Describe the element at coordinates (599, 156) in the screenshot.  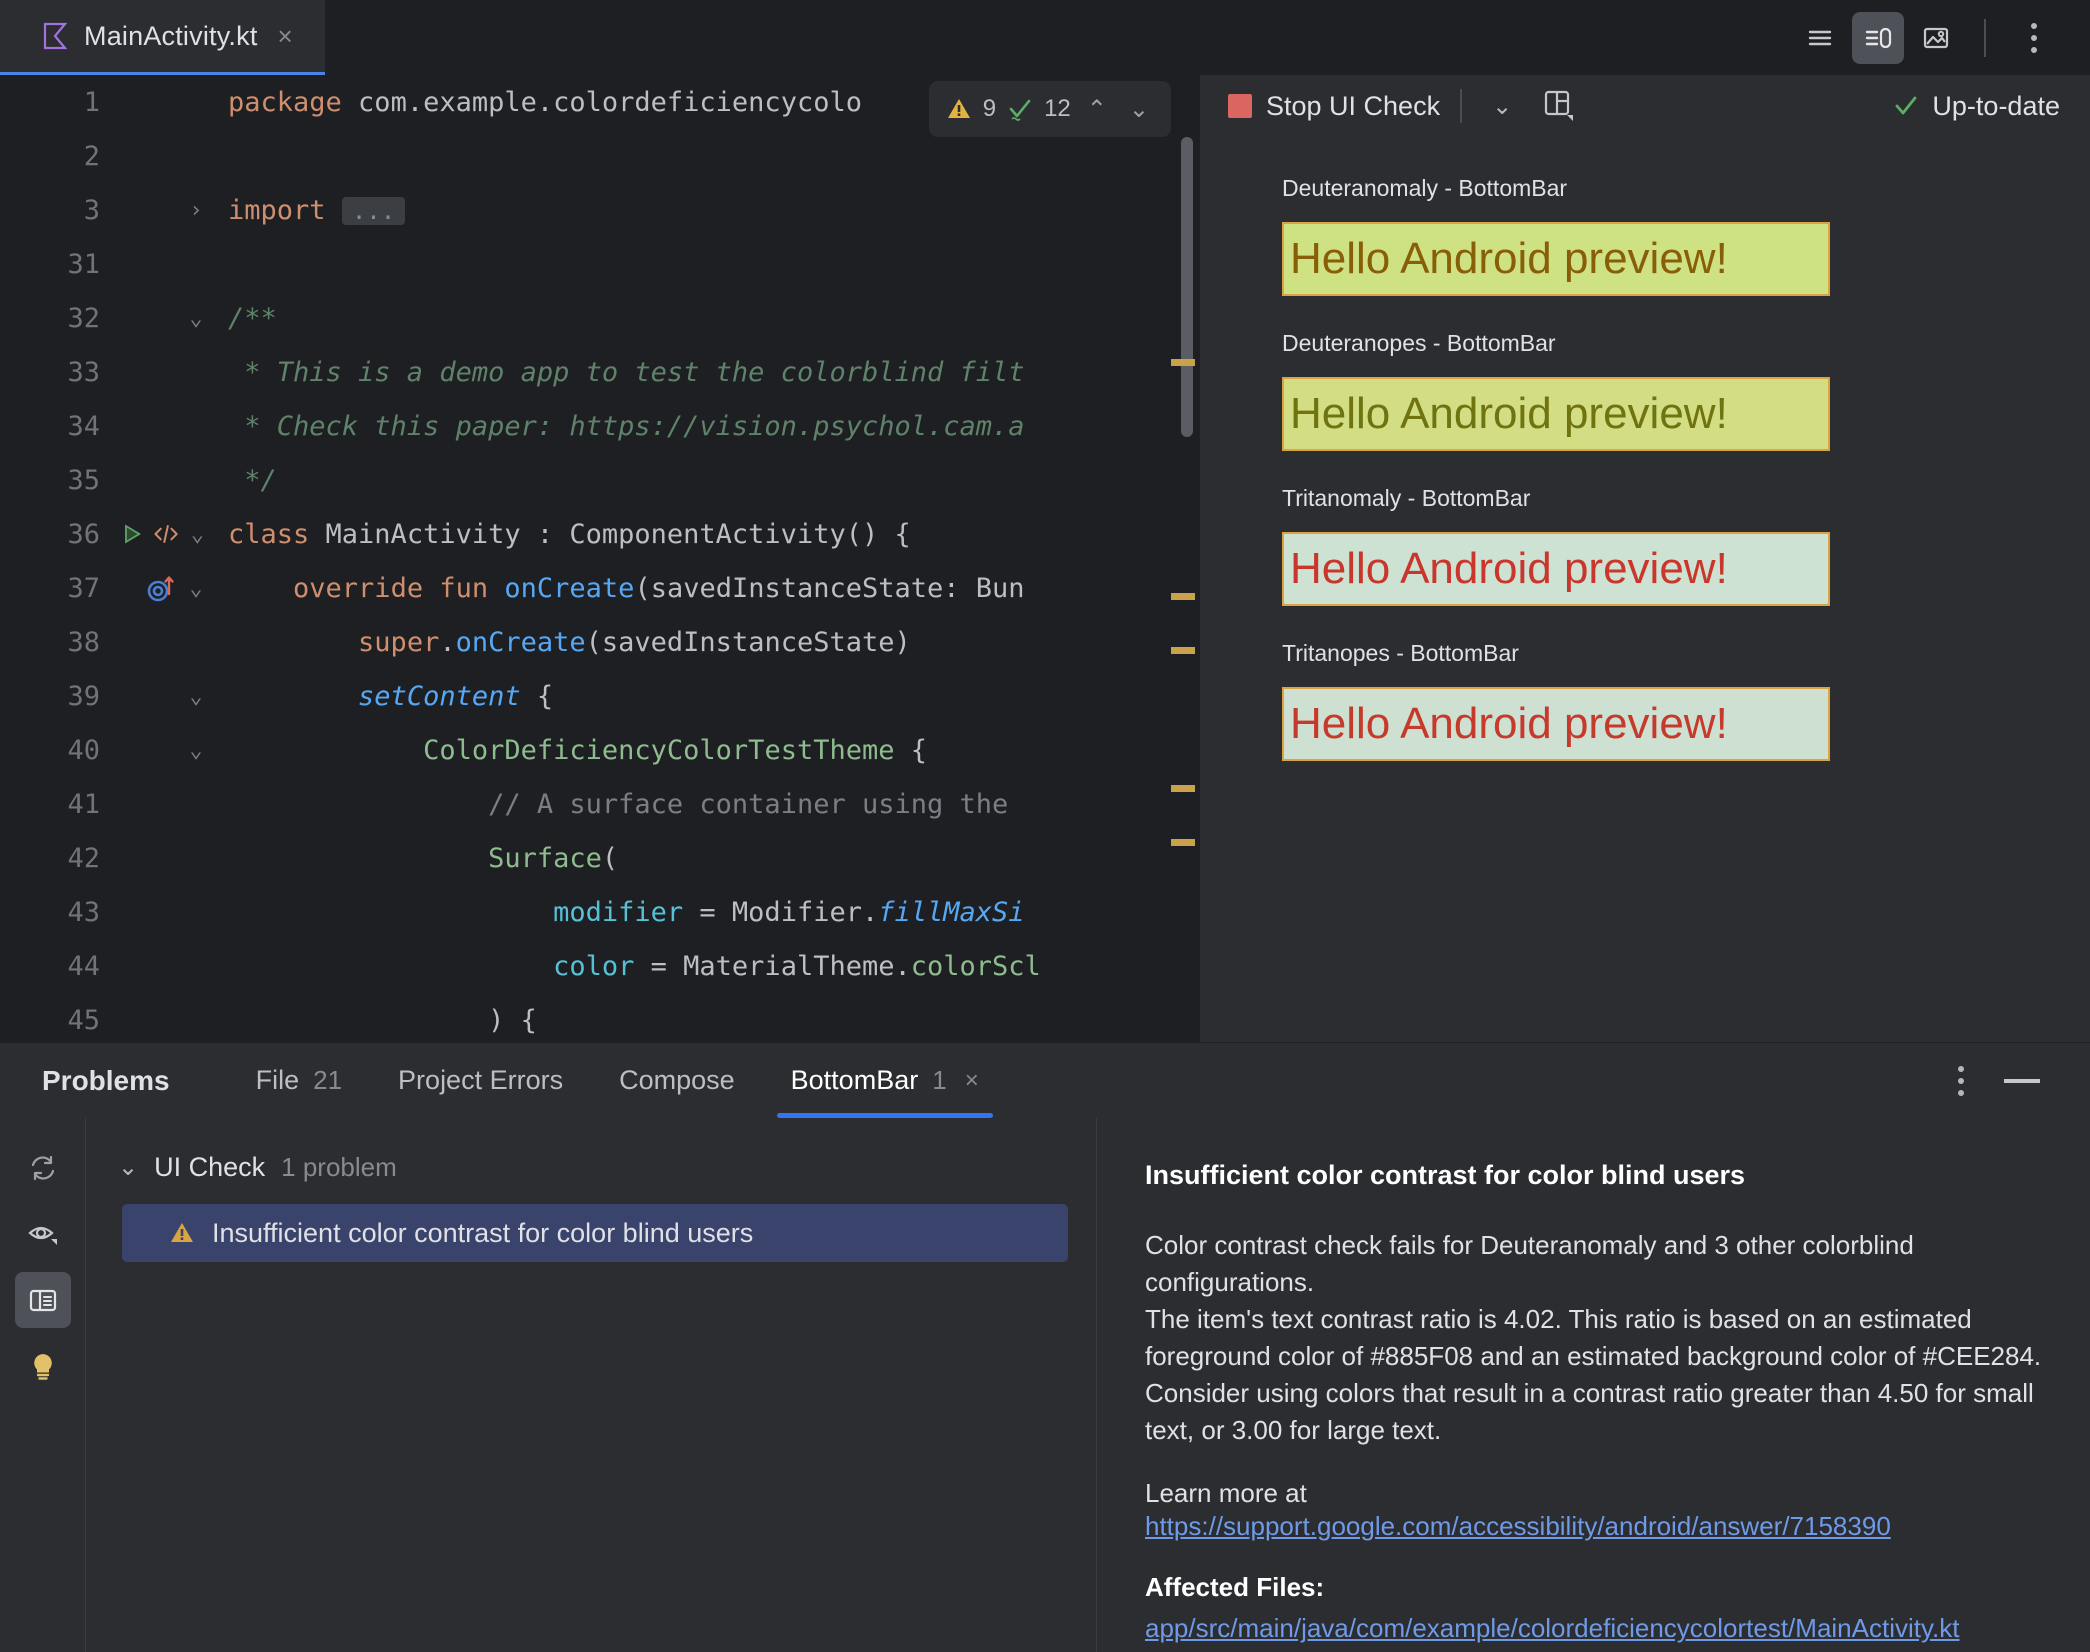
I see `code-line: 2` at that location.